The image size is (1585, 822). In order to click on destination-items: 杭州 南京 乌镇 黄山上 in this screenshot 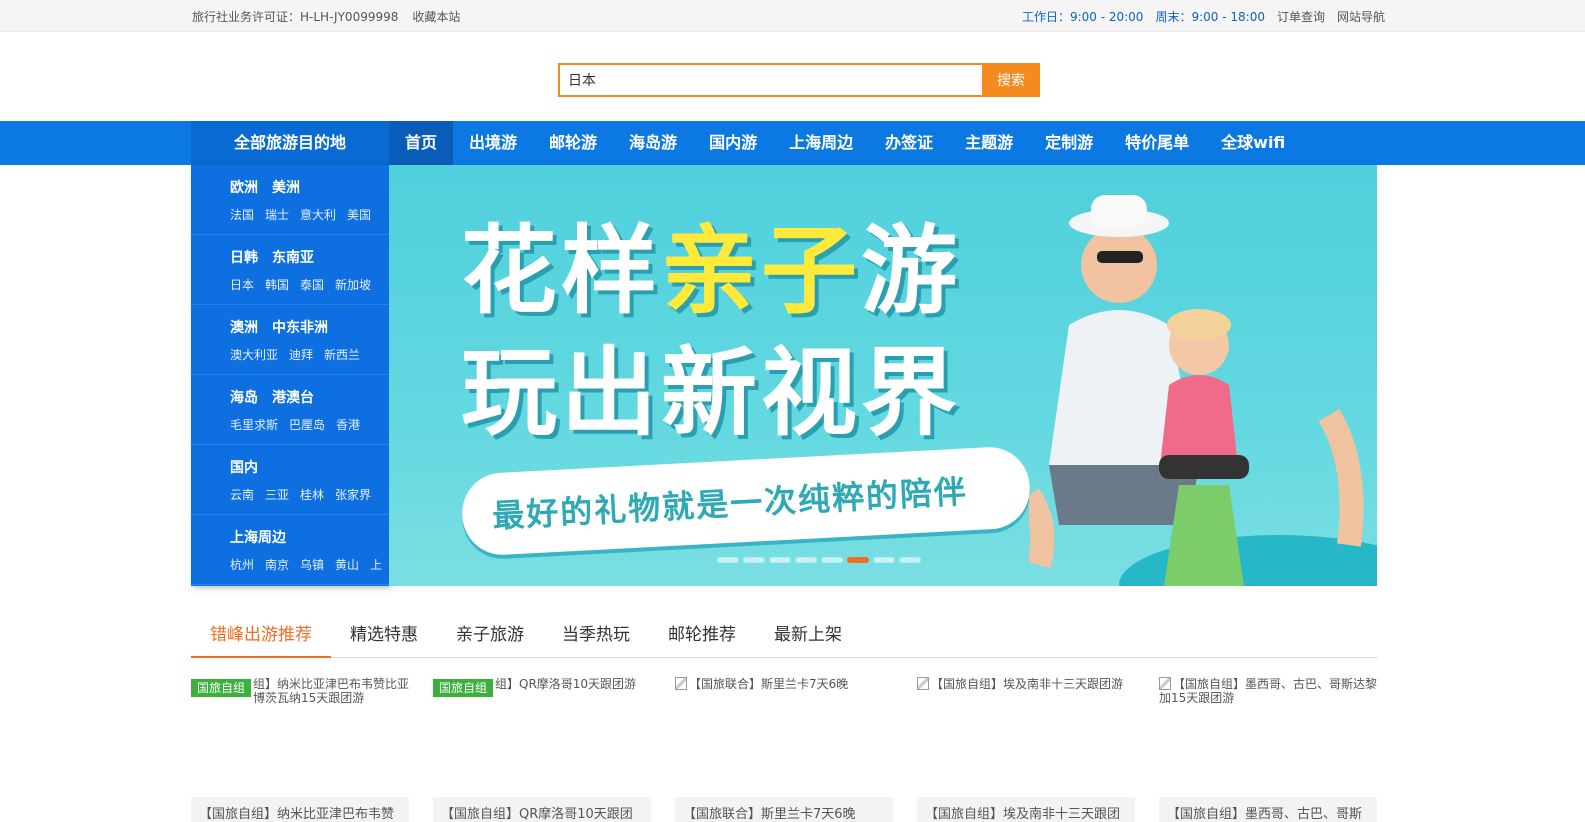, I will do `click(309, 564)`.